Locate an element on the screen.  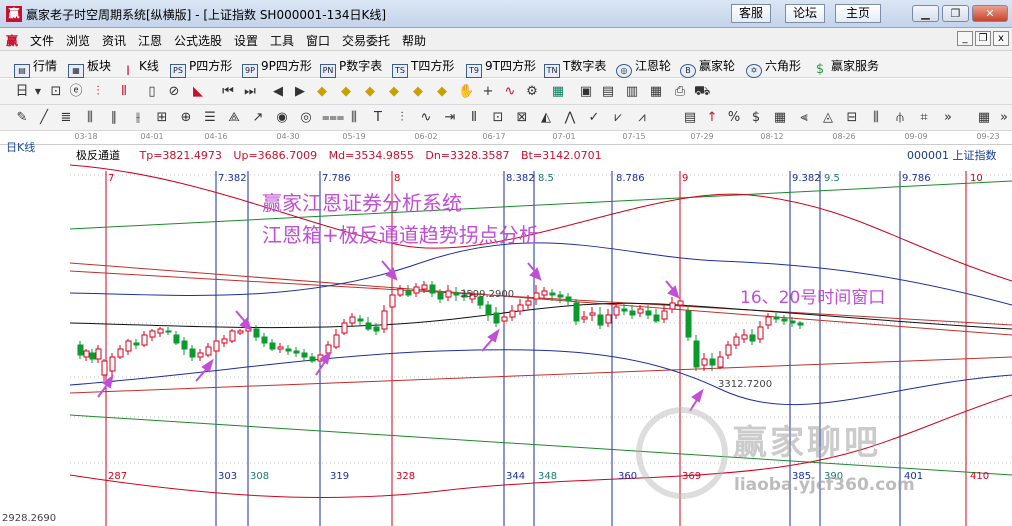
measure-icon: ⇥ is located at coordinates (450, 118).